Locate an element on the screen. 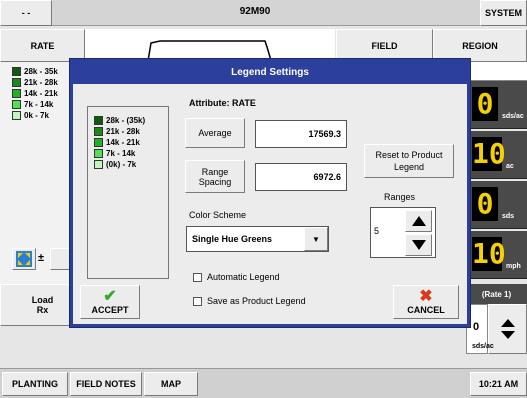 Image resolution: width=527 pixels, height=398 pixels. reset-label: Legend is located at coordinates (409, 167).